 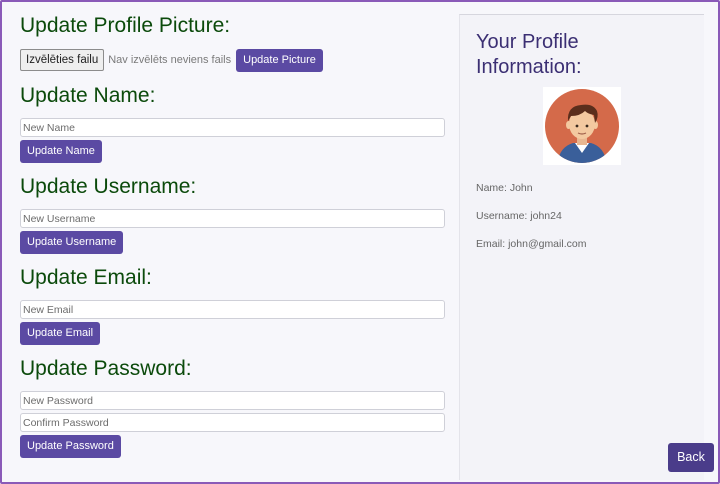 I want to click on update-username-section: Update Username, so click(x=233, y=213).